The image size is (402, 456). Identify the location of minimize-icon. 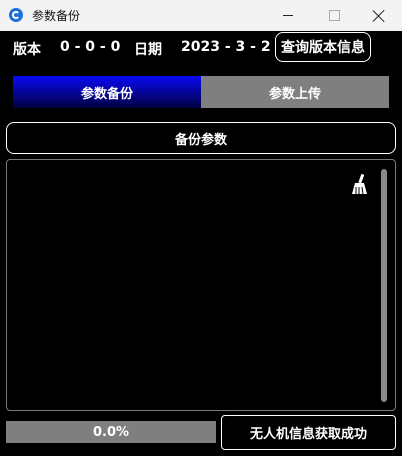
(288, 15).